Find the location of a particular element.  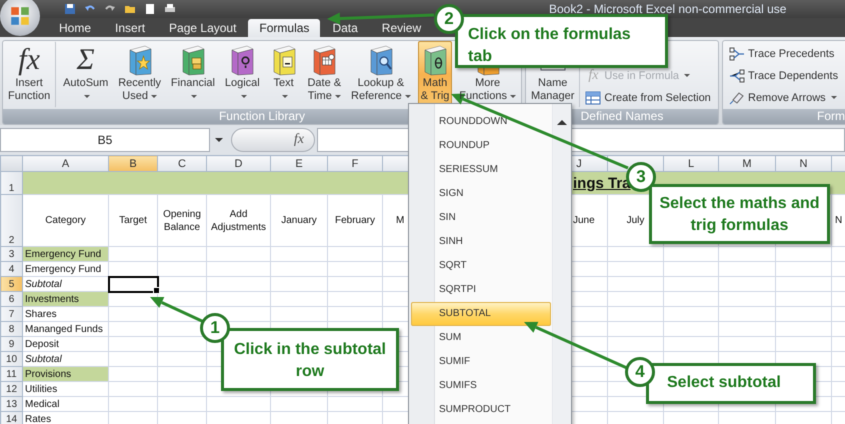

pointer-arrow is located at coordinates (177, 310).